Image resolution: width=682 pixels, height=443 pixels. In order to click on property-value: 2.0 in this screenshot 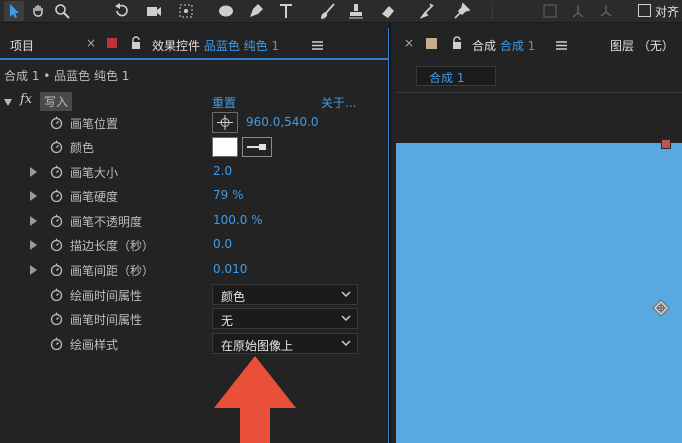, I will do `click(222, 171)`.